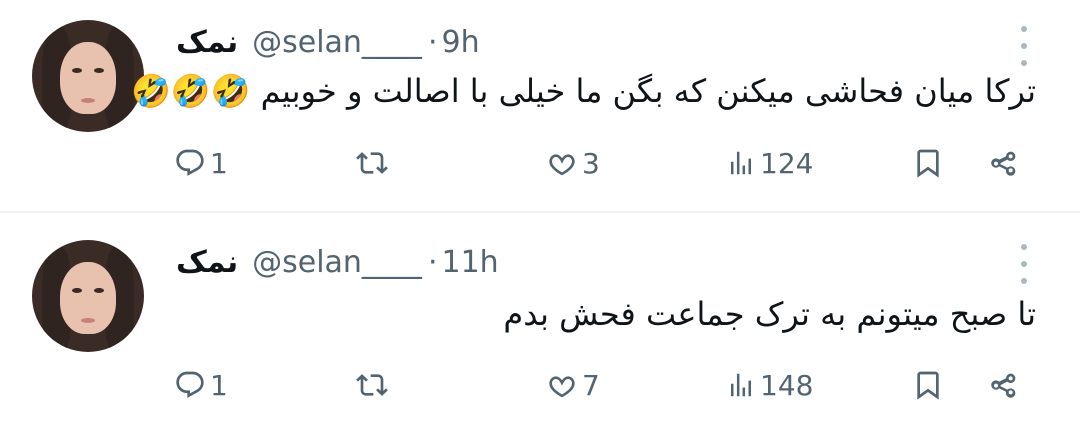 This screenshot has height=425, width=1080. I want to click on tweet-actions: 1 7 148, so click(540, 385).